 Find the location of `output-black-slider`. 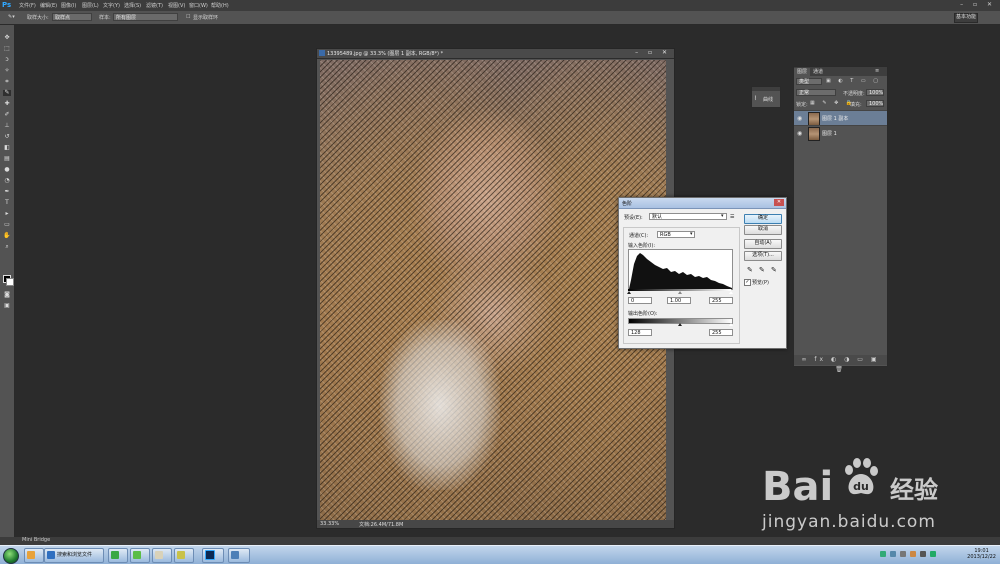

output-black-slider is located at coordinates (680, 324).